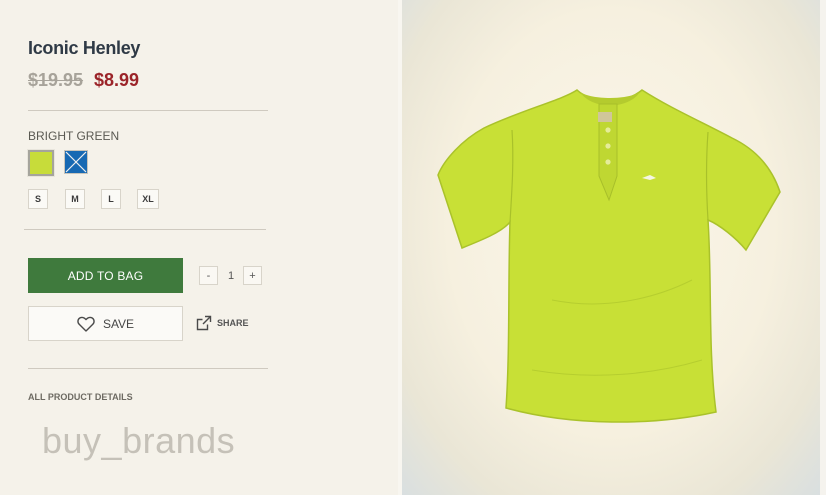 The image size is (826, 495). I want to click on cross-icon, so click(76, 162).